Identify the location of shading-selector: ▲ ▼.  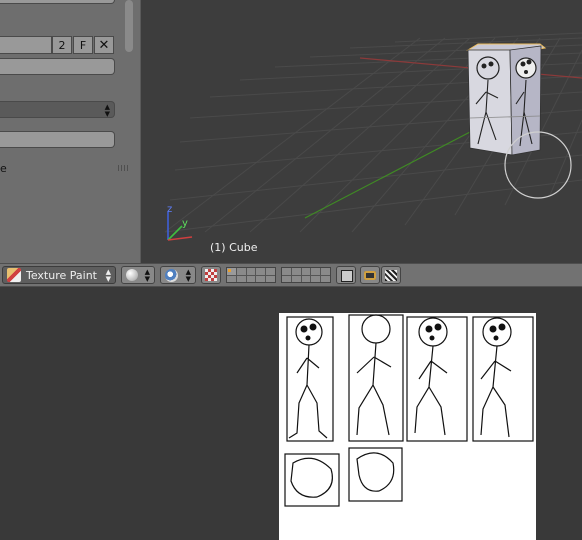
(138, 275).